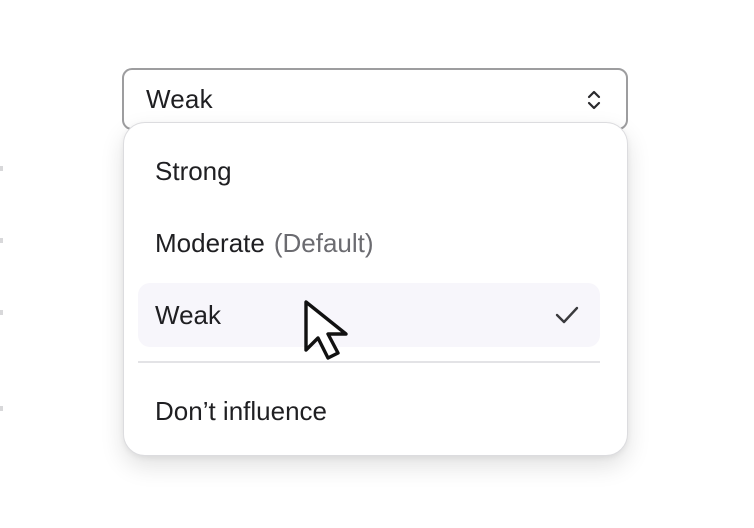 This screenshot has width=754, height=528. I want to click on option-label: Strong, so click(193, 170).